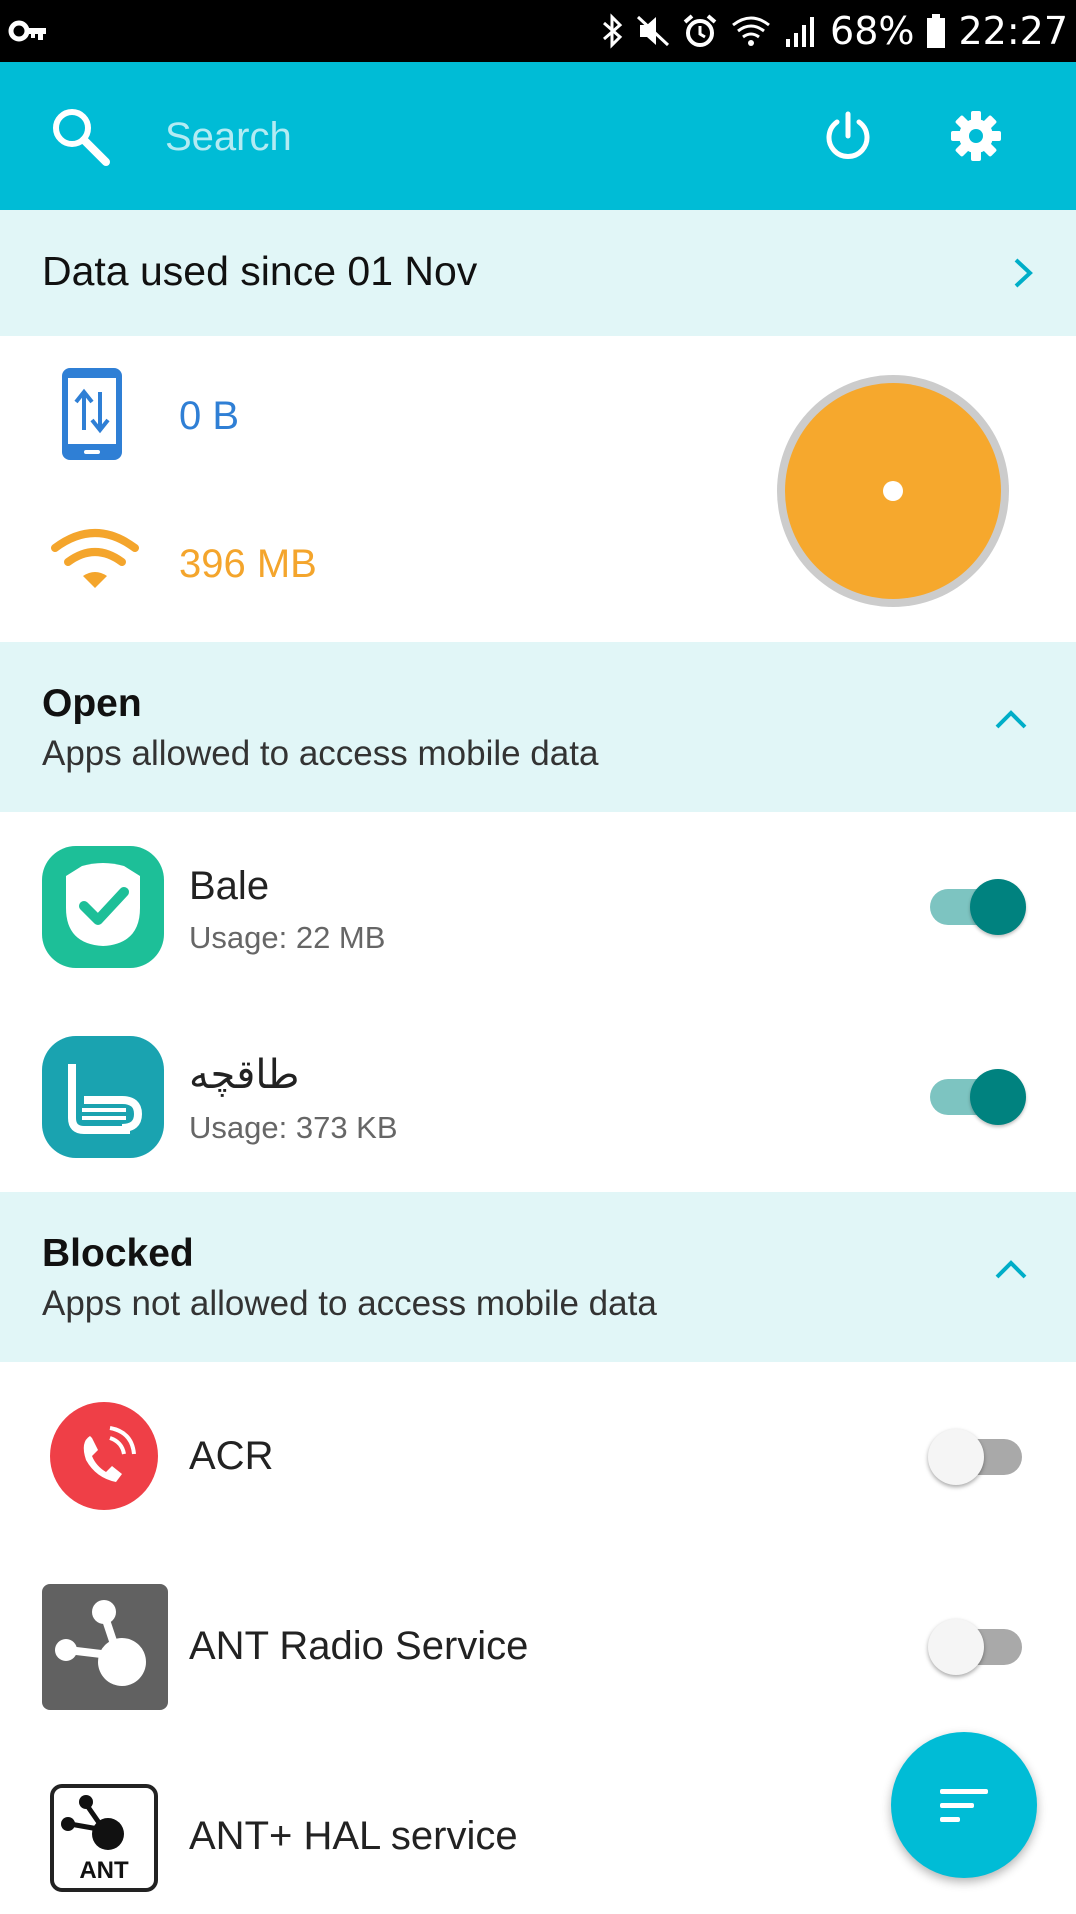 The width and height of the screenshot is (1076, 1914). I want to click on data-used-title: Data used since 01 Nov, so click(260, 271).